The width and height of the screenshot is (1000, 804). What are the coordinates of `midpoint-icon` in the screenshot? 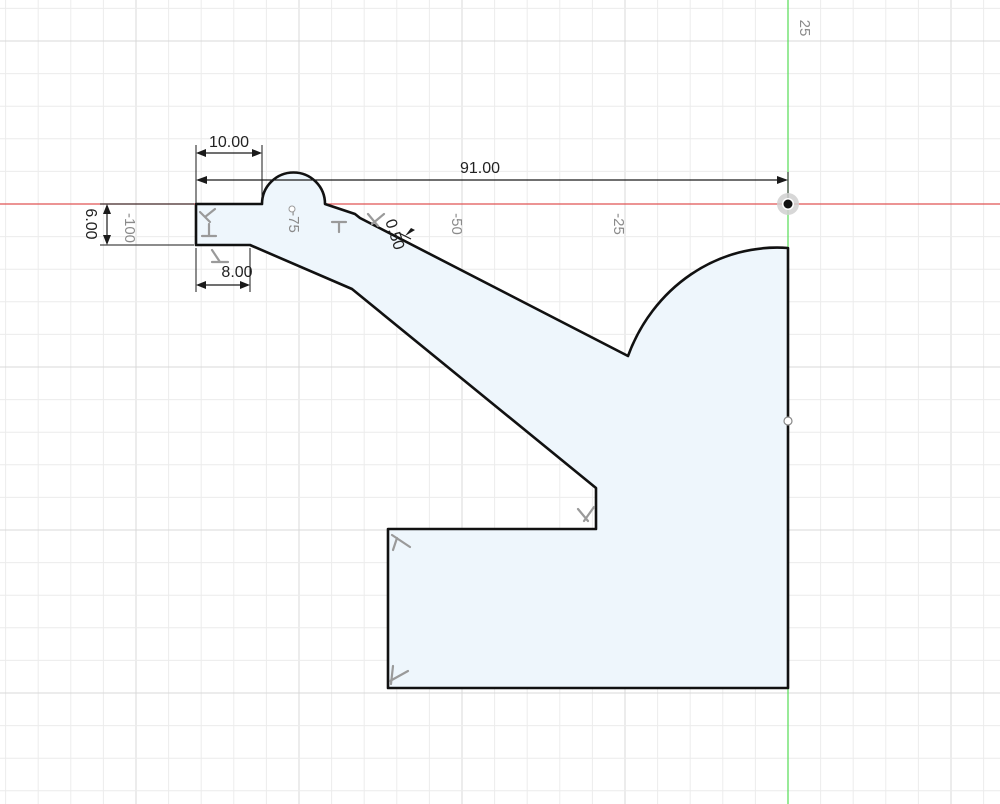 It's located at (788, 421).